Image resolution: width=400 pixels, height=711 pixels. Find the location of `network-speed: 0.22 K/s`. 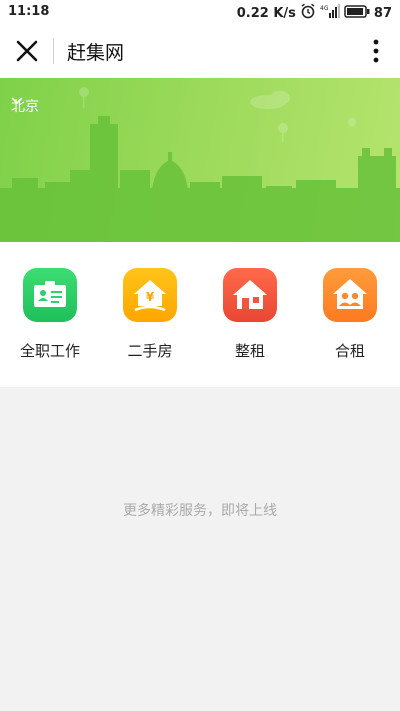

network-speed: 0.22 K/s is located at coordinates (266, 13).